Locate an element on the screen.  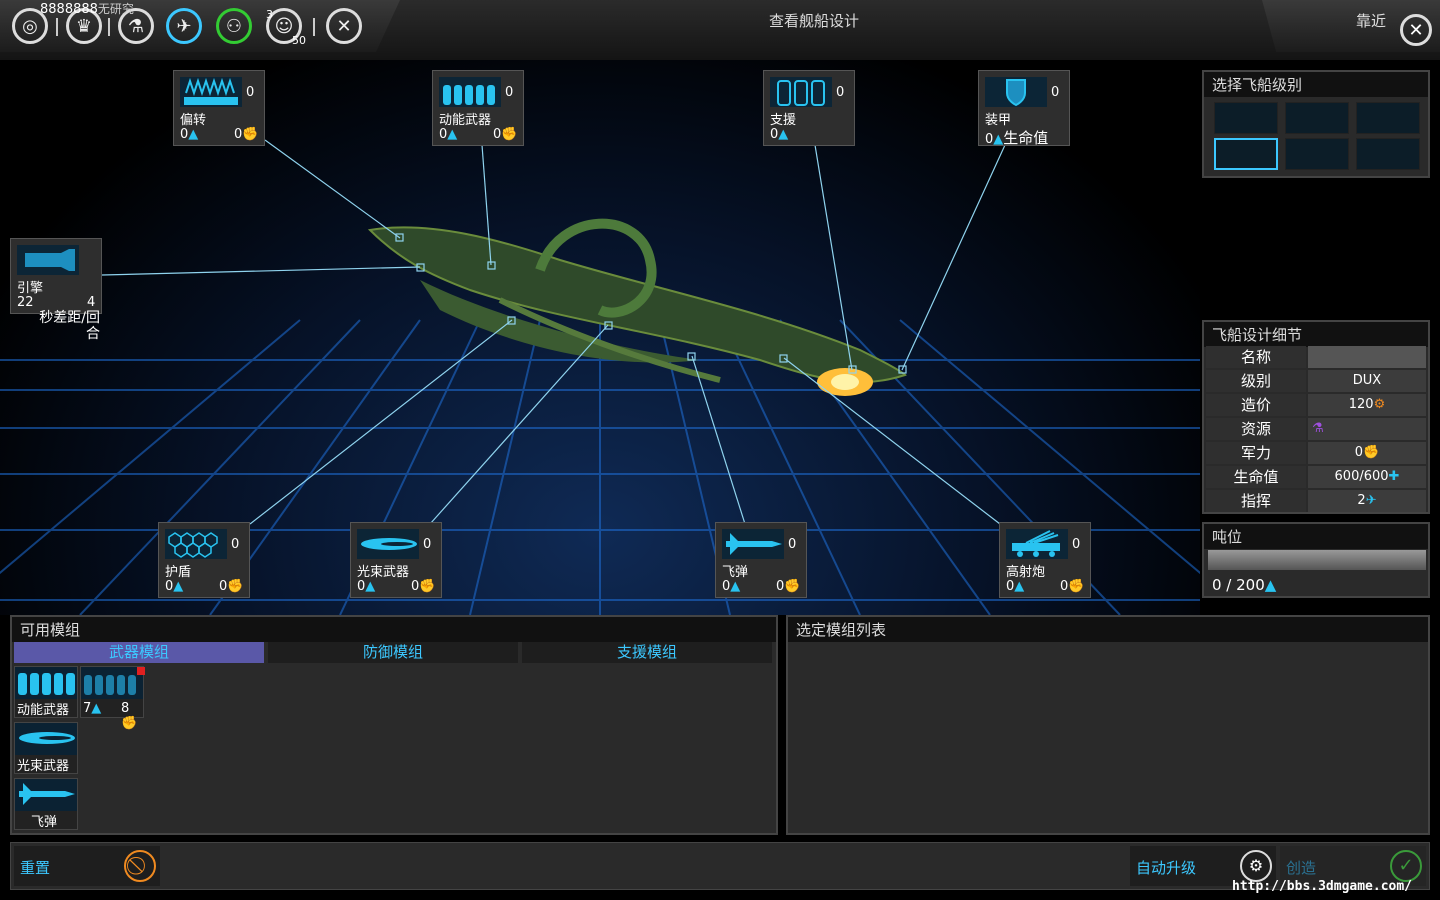
module-label: 动能武器 is located at coordinates (43, 710).